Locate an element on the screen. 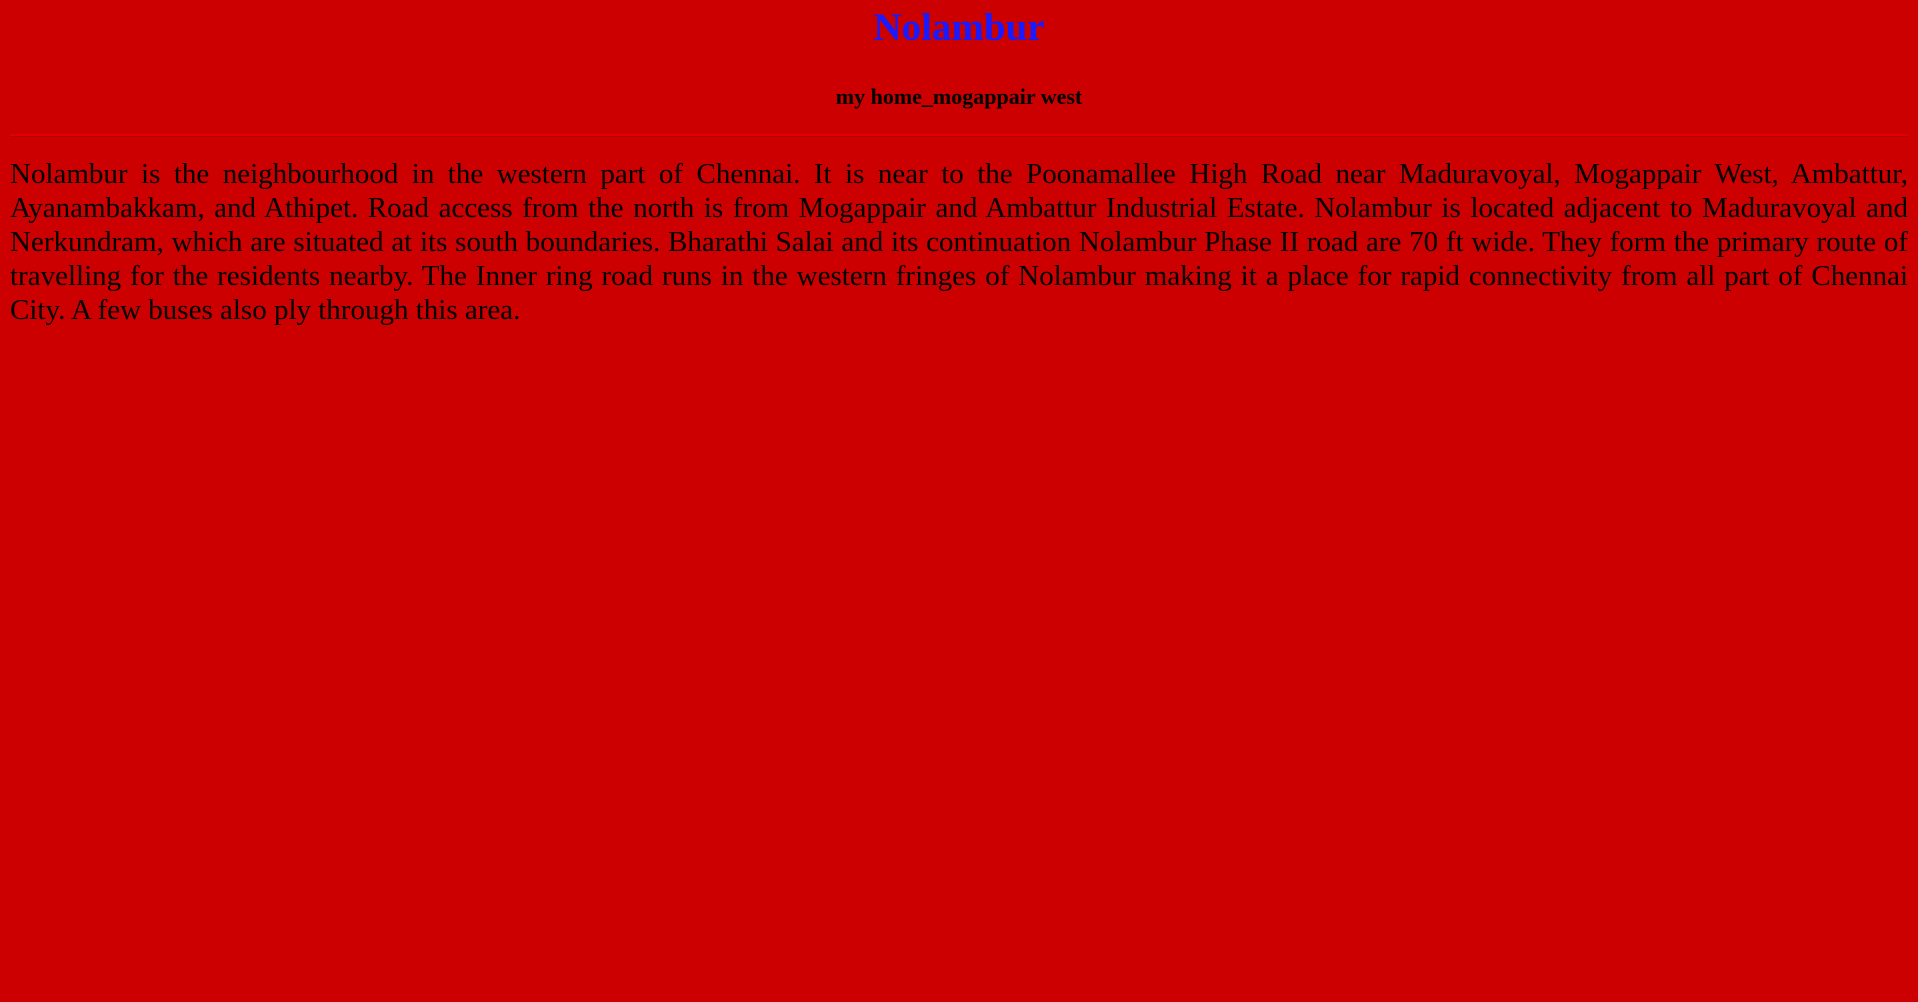 Image resolution: width=1918 pixels, height=1002 pixels. page-title: Nolambur is located at coordinates (959, 27).